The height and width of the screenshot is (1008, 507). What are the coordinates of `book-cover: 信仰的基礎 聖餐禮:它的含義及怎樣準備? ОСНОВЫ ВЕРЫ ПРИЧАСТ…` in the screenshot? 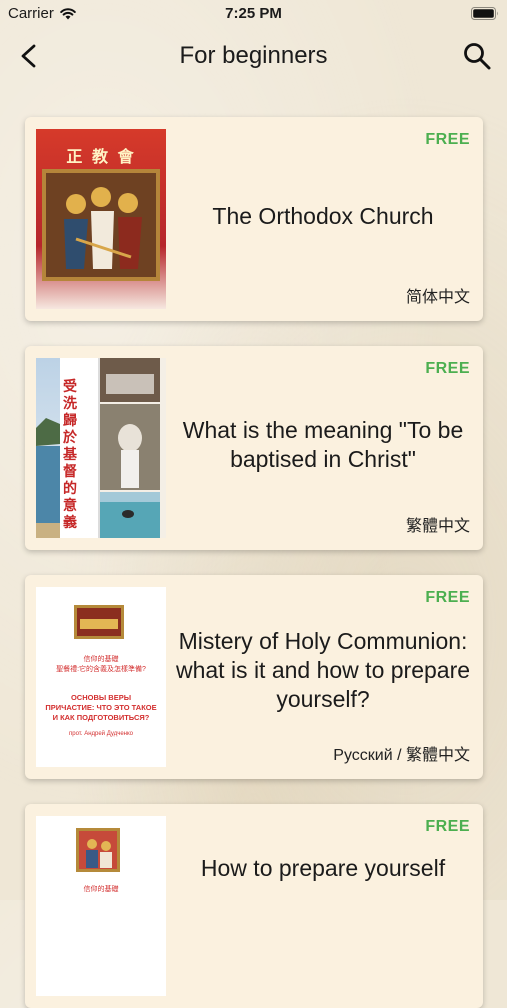 It's located at (101, 677).